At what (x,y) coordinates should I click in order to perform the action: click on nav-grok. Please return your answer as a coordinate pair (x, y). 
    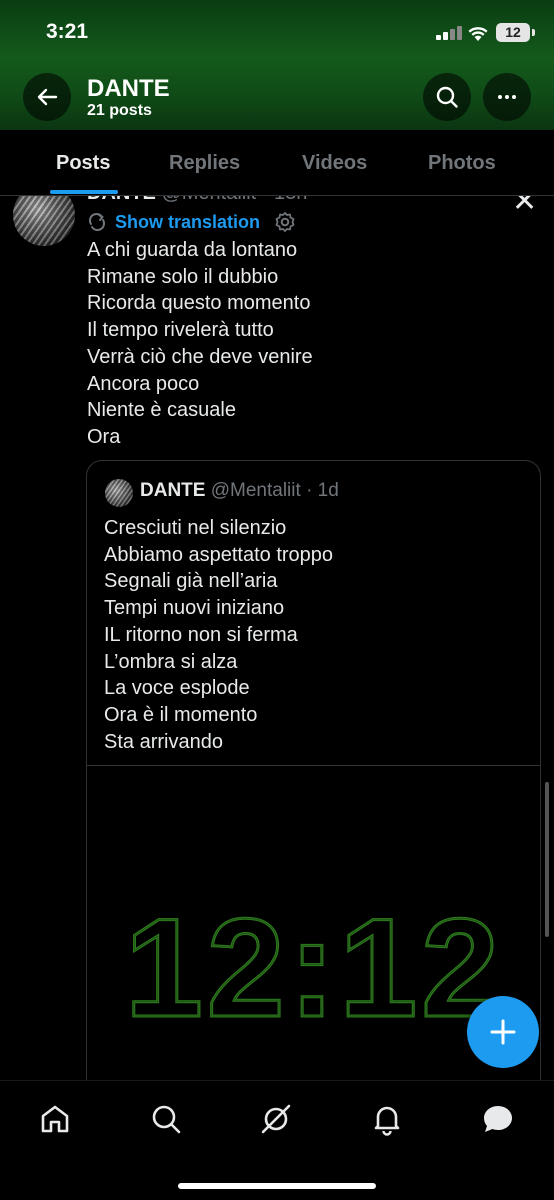
    Looking at the image, I should click on (276, 1119).